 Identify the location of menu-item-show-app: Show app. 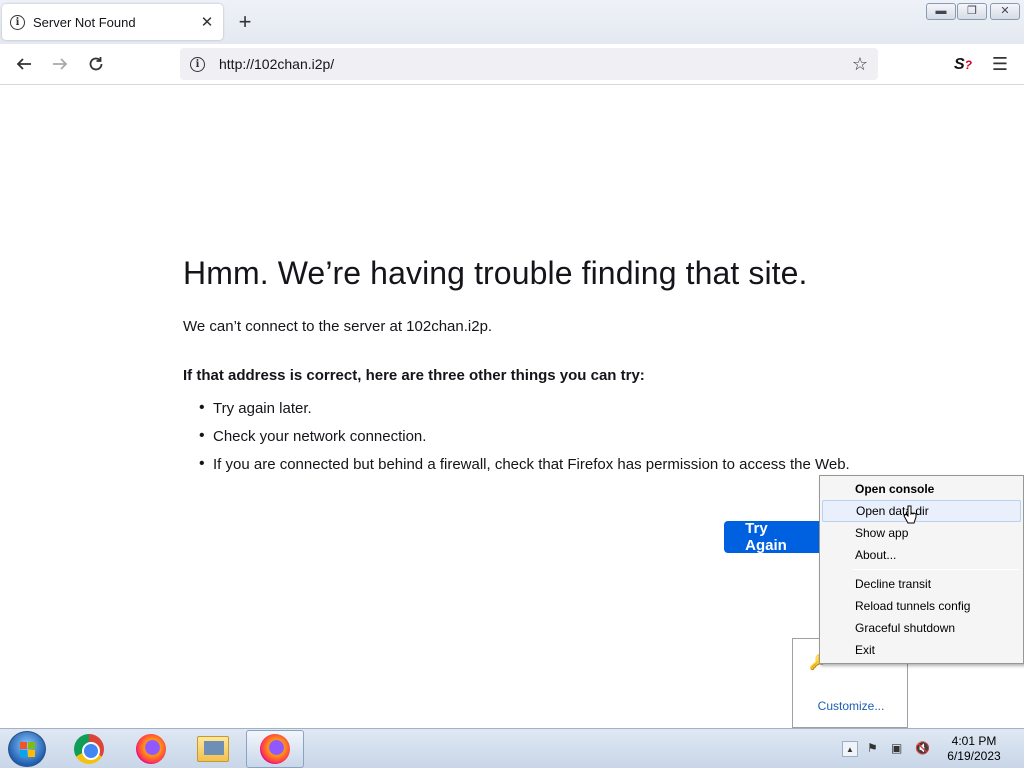
(921, 533).